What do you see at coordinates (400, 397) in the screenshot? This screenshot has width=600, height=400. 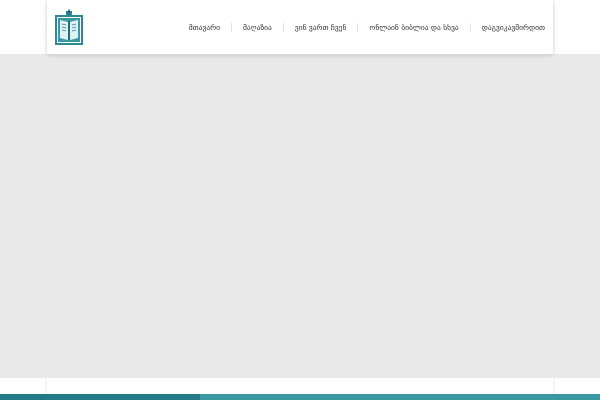 I see `footer-strip-light` at bounding box center [400, 397].